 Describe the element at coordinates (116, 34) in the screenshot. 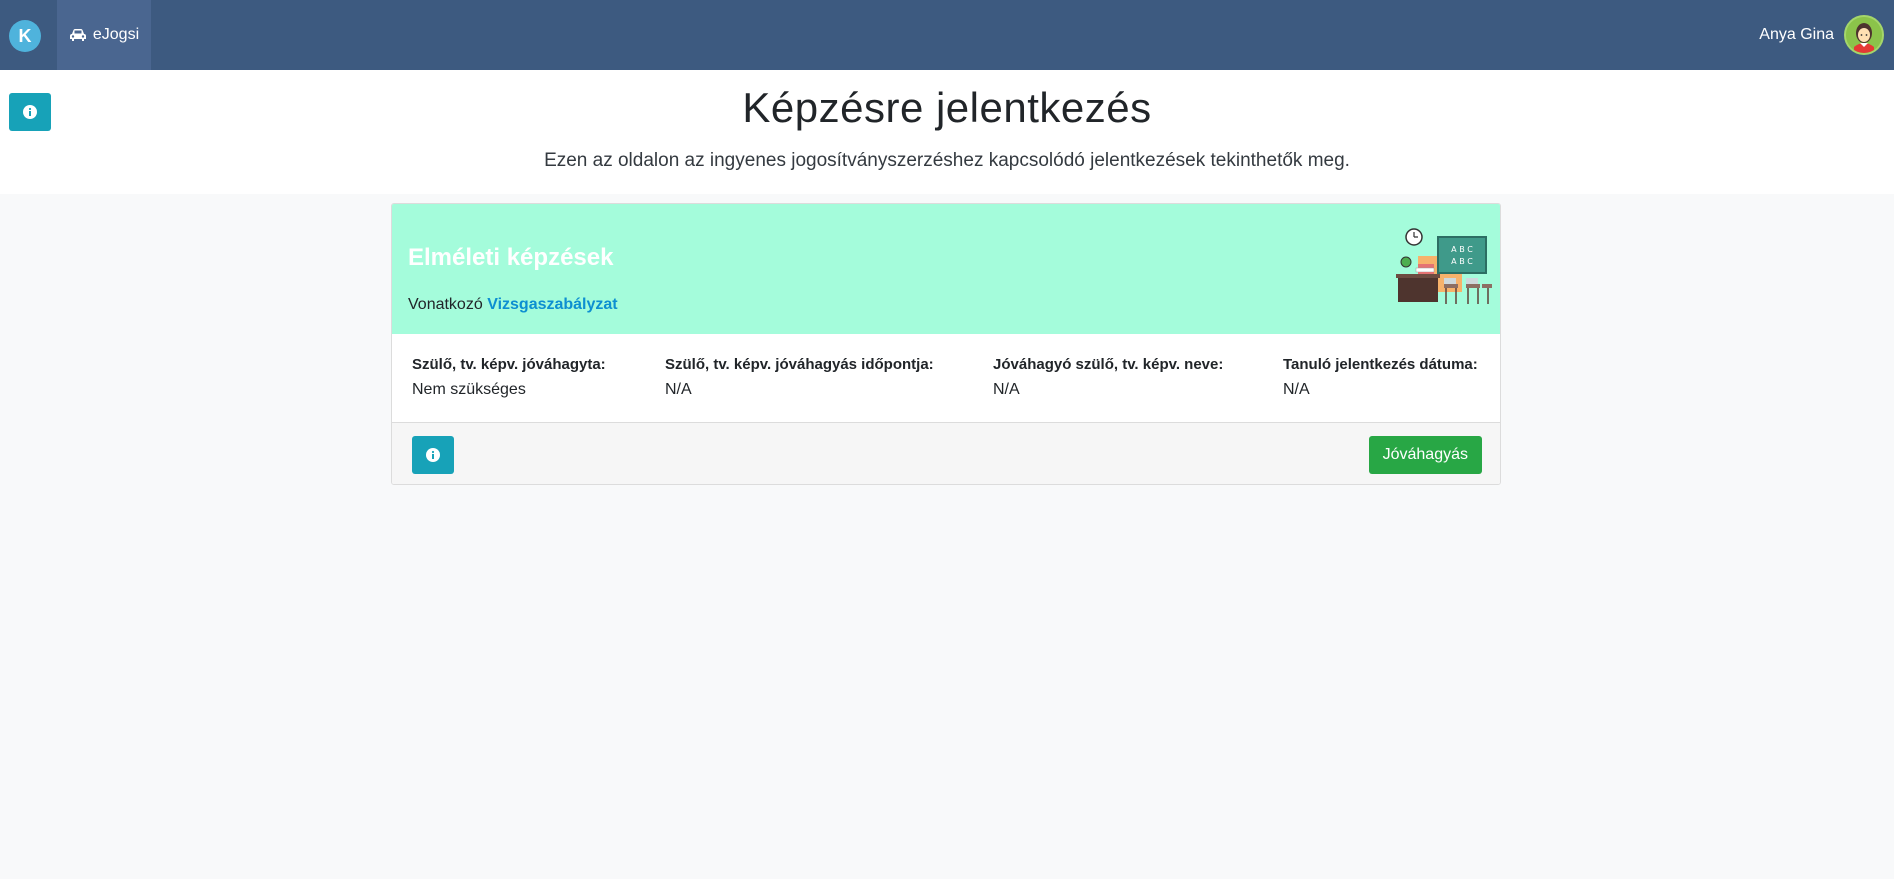

I see `nav-item-label: eJogsi` at that location.